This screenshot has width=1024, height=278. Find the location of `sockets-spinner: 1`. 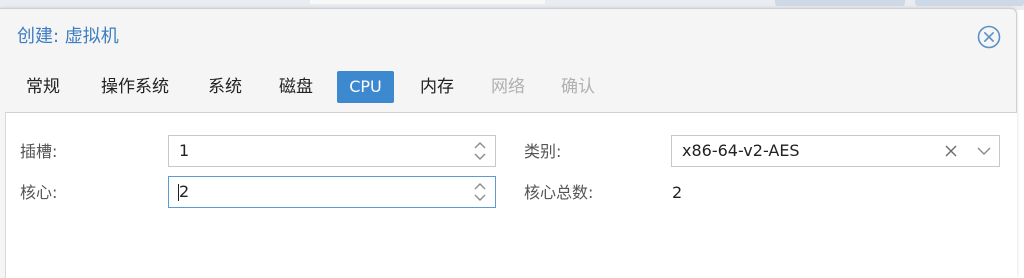

sockets-spinner: 1 is located at coordinates (332, 151).